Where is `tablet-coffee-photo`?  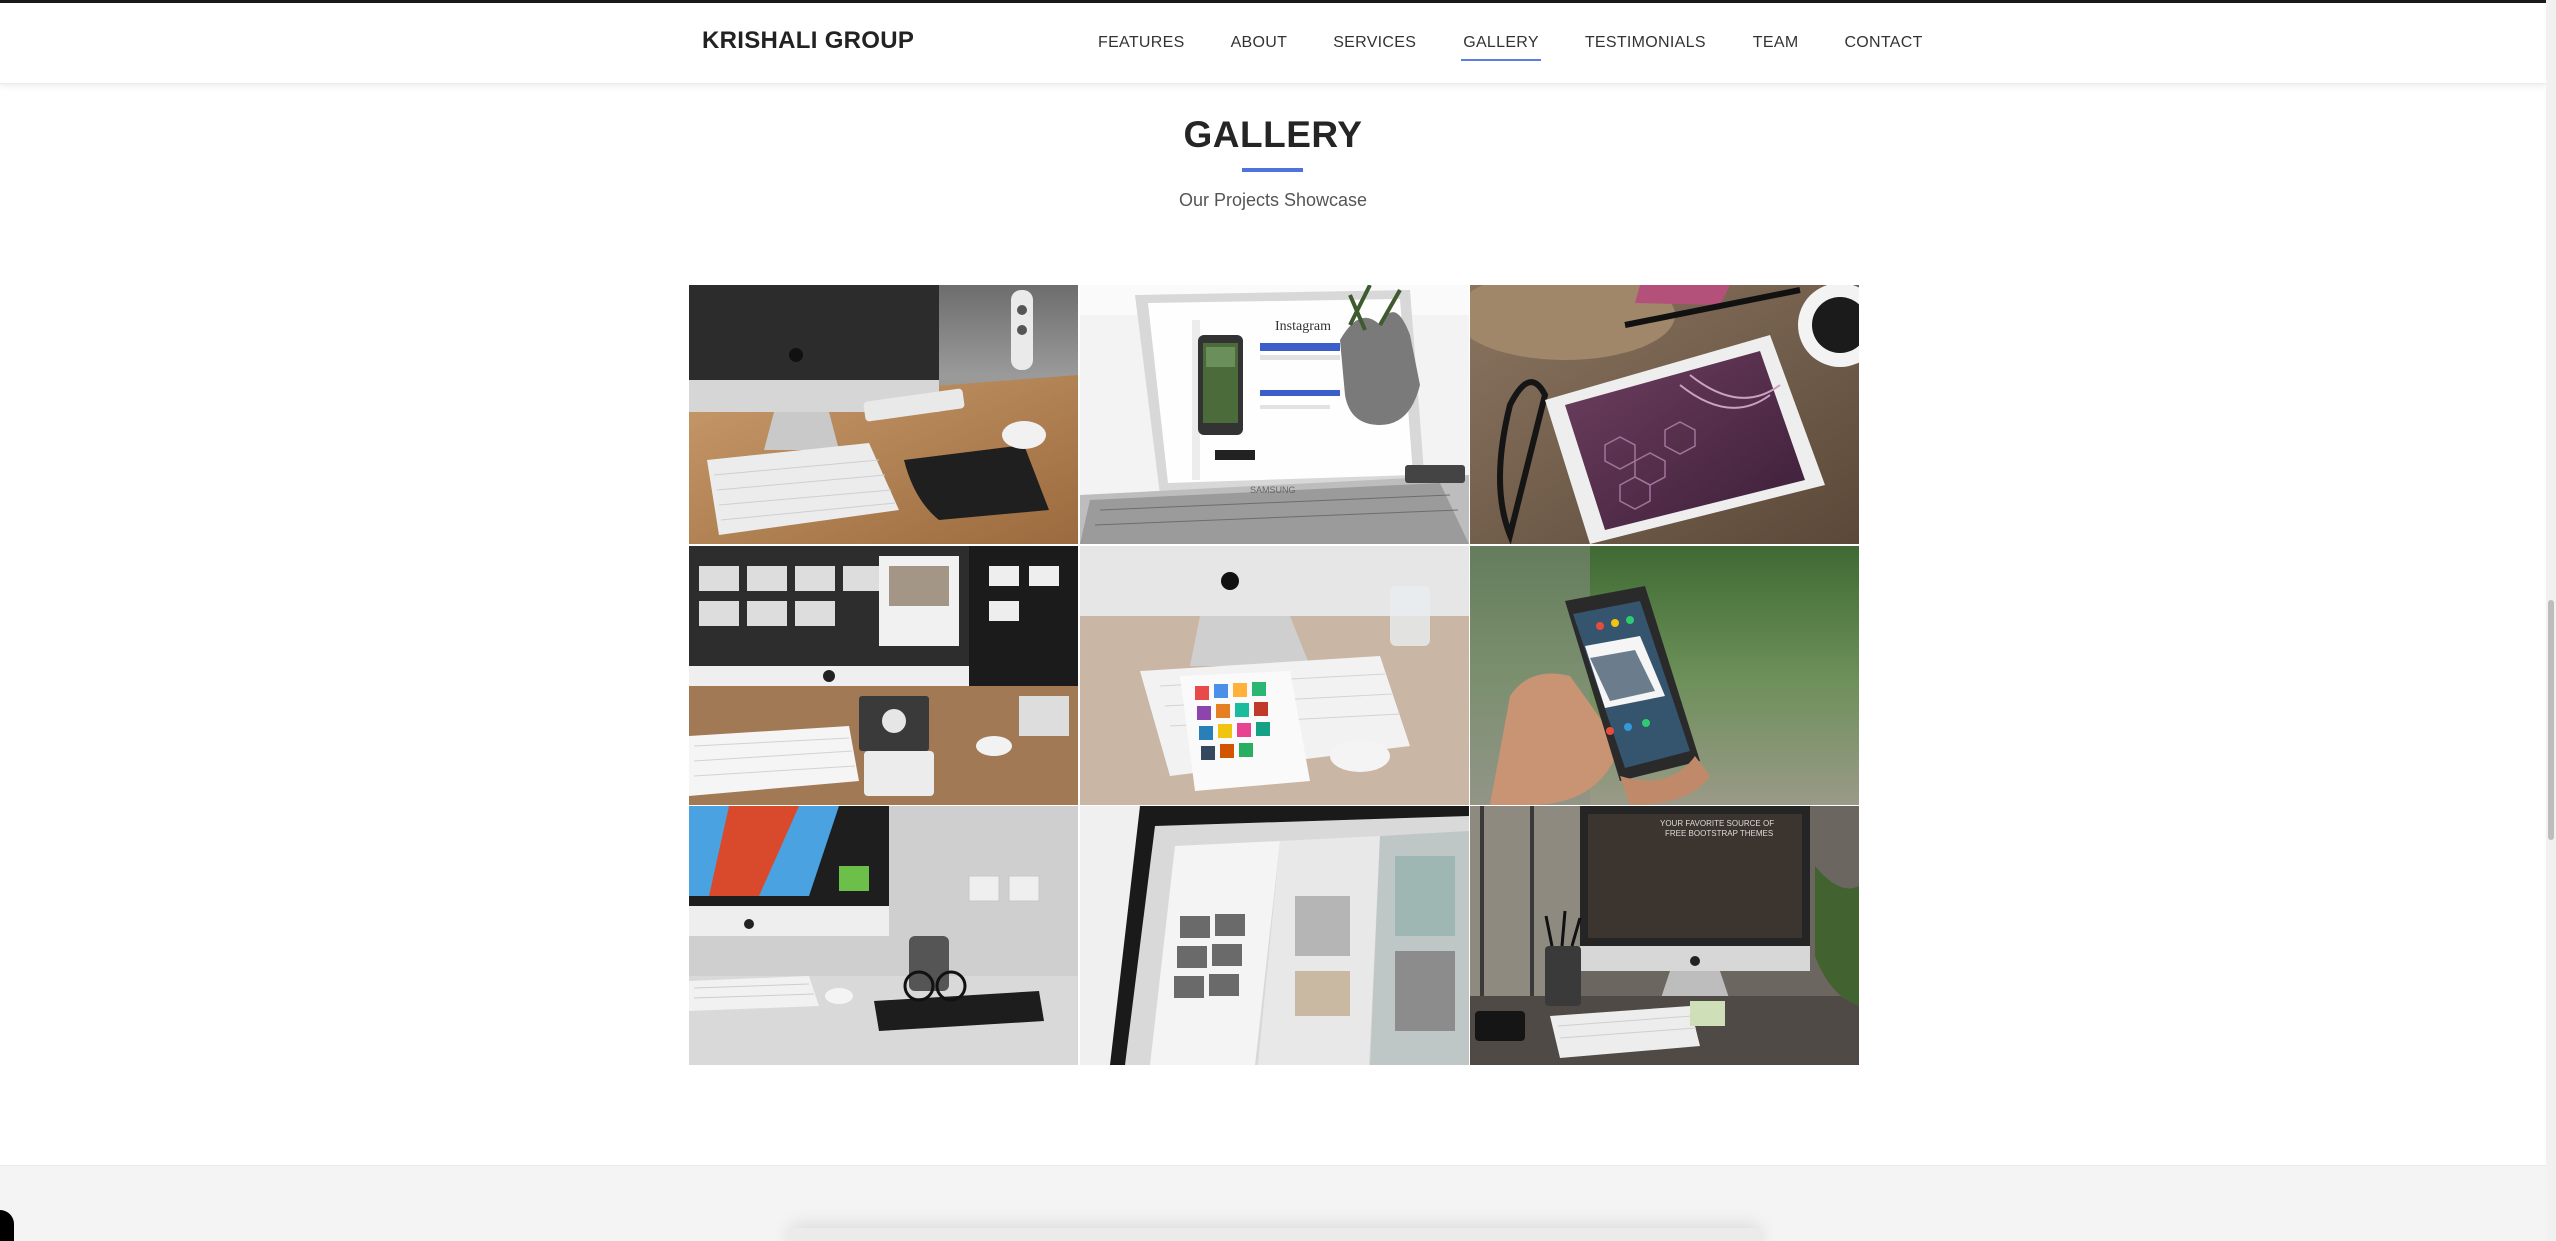 tablet-coffee-photo is located at coordinates (1664, 414).